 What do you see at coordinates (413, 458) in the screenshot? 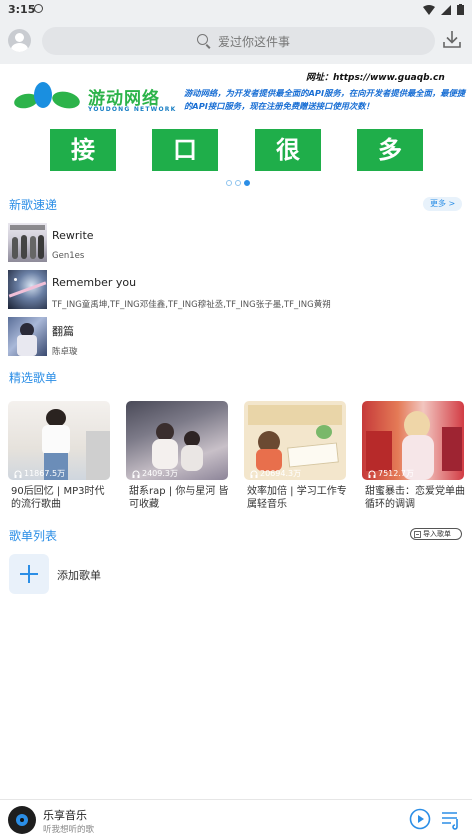
I see `playlist-card: 7512.7万 甜蜜暴击：恋爱党单曲循环的调调` at bounding box center [413, 458].